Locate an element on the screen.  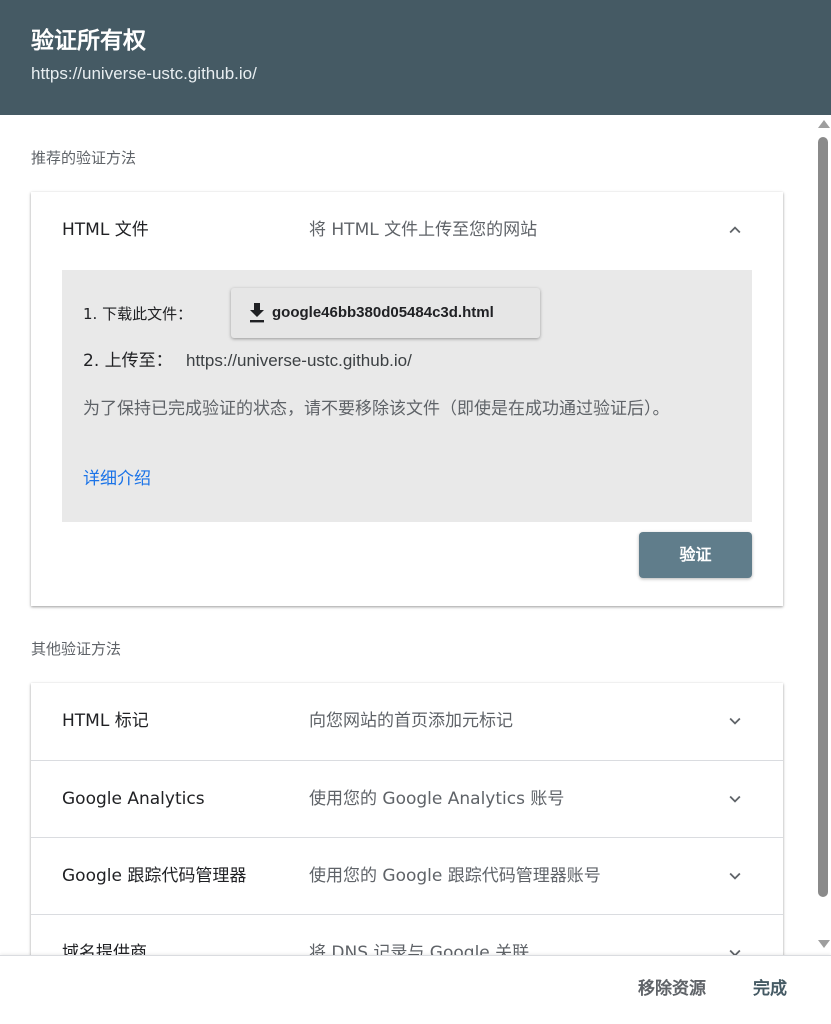
method-row-html-file: HTML 文件 将 HTML 文件上传至您的网站 is located at coordinates (407, 230).